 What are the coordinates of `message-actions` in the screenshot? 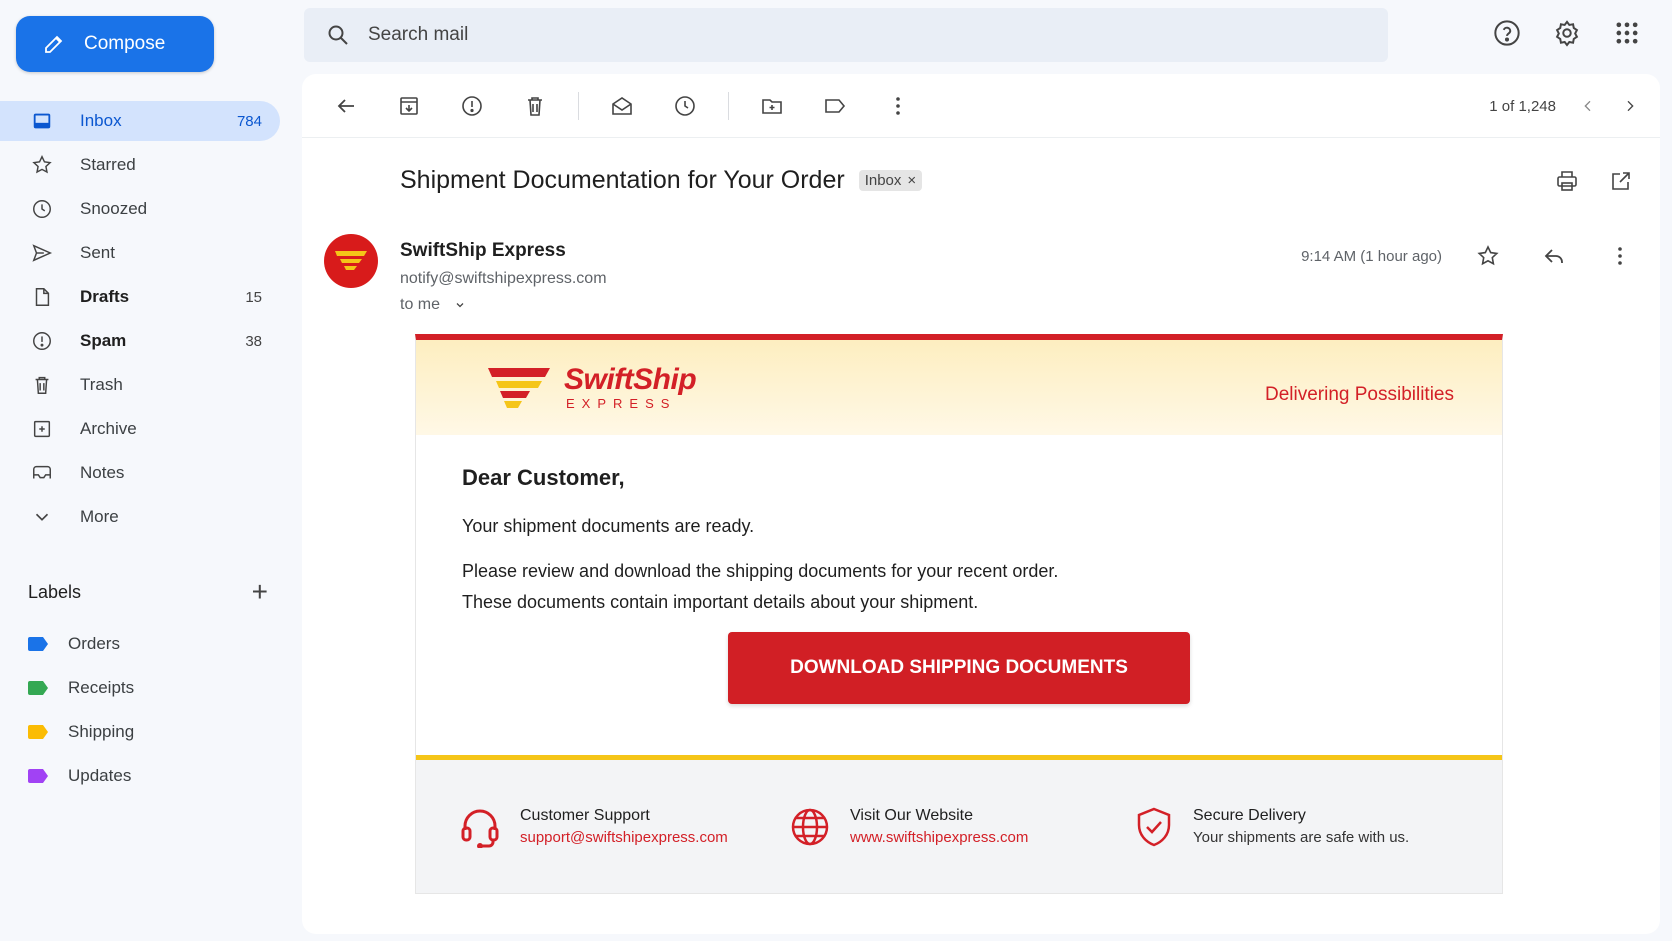 It's located at (1554, 256).